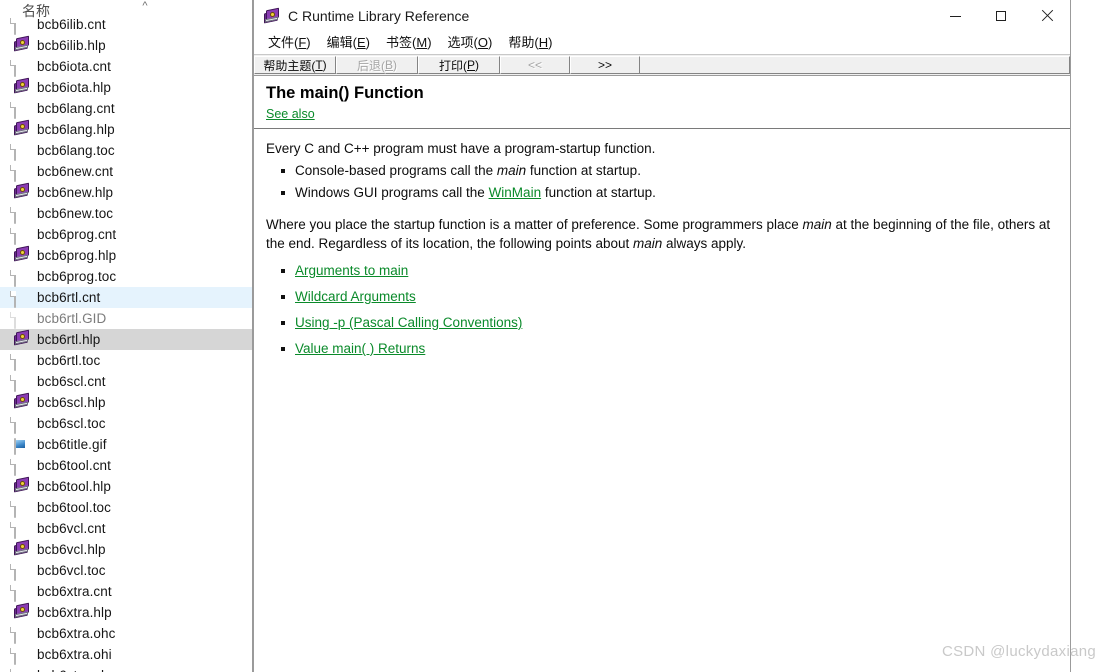  What do you see at coordinates (74, 507) in the screenshot?
I see `file-name-label: bcb6tool.toc` at bounding box center [74, 507].